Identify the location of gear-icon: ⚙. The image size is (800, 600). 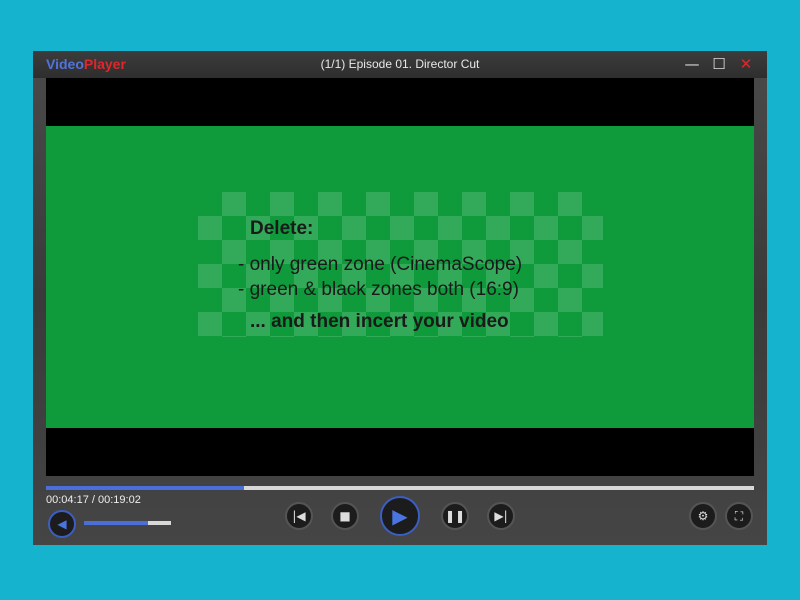
(703, 516).